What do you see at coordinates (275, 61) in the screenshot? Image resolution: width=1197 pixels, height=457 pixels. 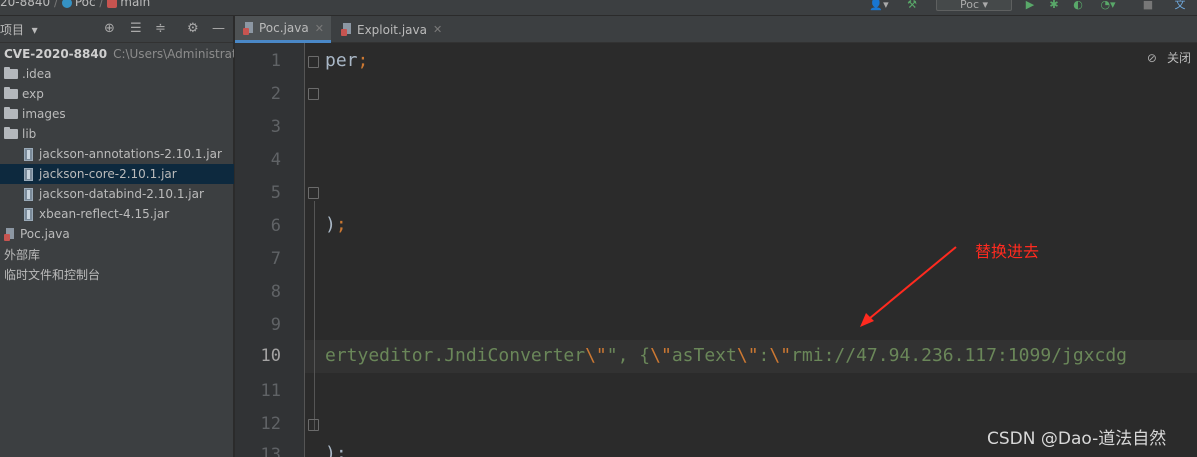 I see `line-number: 1` at bounding box center [275, 61].